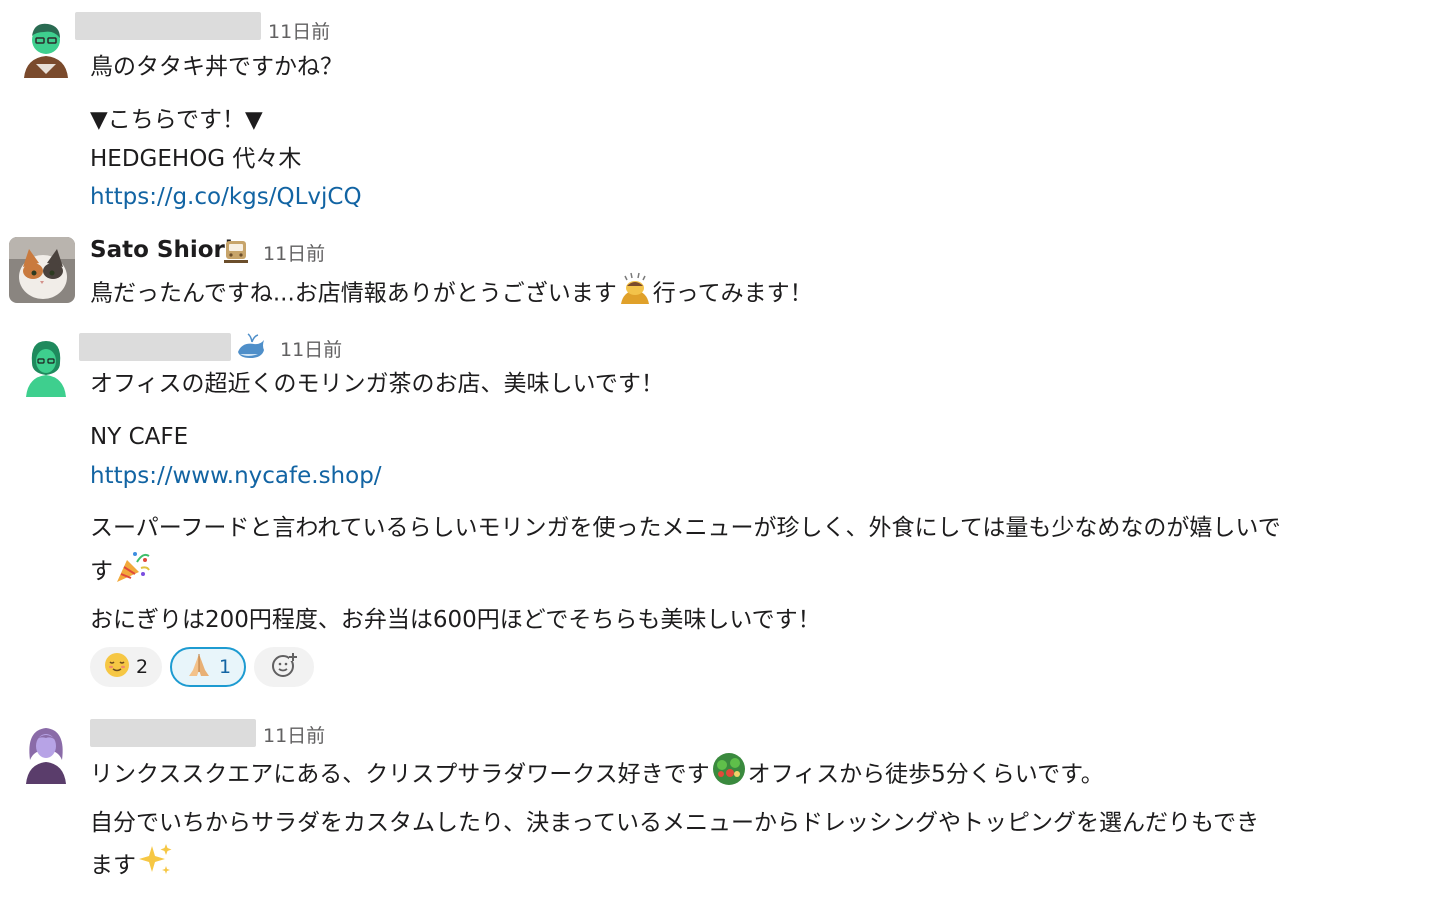  What do you see at coordinates (216, 67) in the screenshot?
I see `message-text: 鳥のタタキ丼ですかね？` at bounding box center [216, 67].